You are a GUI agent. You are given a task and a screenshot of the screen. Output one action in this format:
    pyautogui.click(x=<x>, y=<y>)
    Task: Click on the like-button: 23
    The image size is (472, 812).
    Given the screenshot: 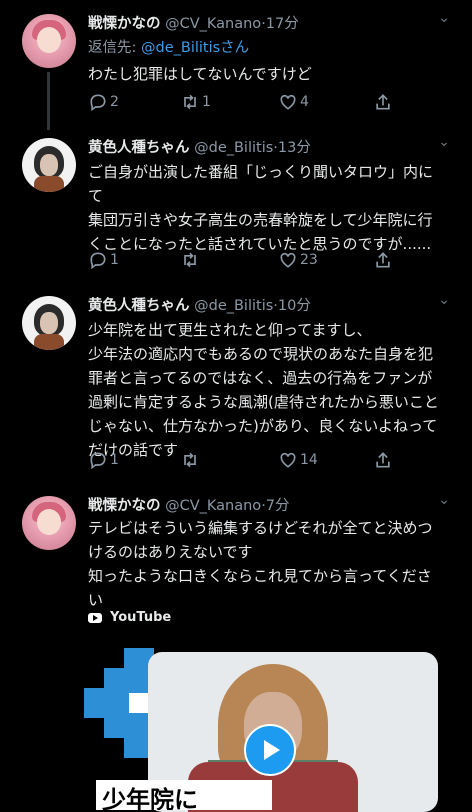 What is the action you would take?
    pyautogui.click(x=298, y=260)
    